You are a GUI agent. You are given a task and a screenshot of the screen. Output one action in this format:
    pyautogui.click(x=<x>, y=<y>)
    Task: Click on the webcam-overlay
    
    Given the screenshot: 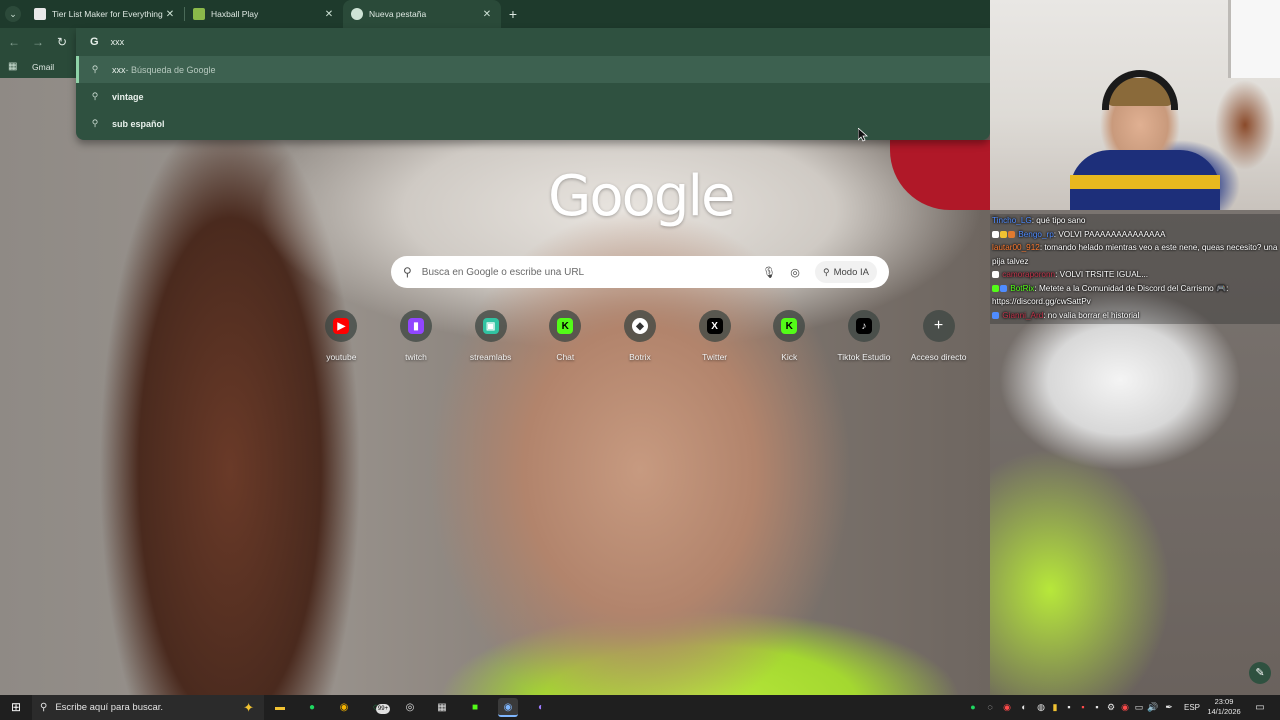 What is the action you would take?
    pyautogui.click(x=1135, y=105)
    